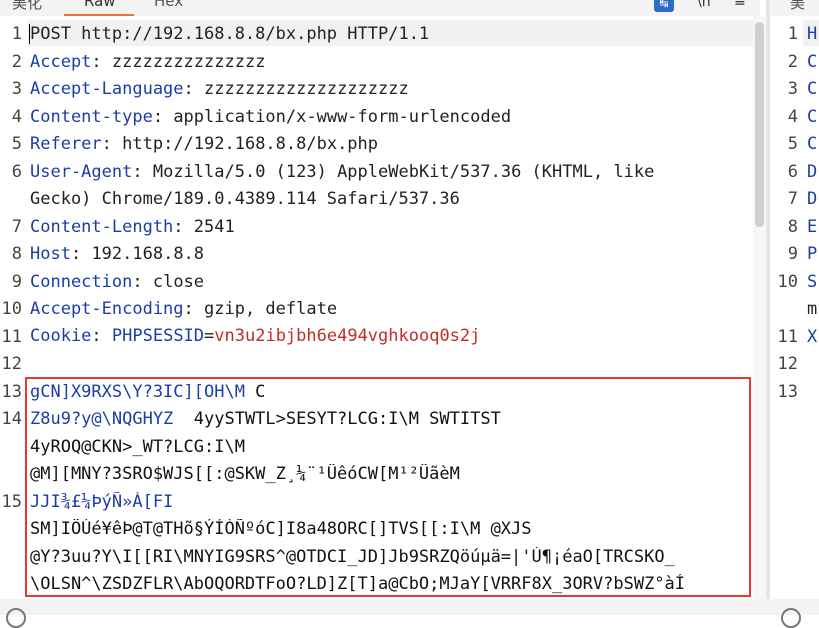 This screenshot has height=628, width=819. I want to click on line-number: 15, so click(11, 501).